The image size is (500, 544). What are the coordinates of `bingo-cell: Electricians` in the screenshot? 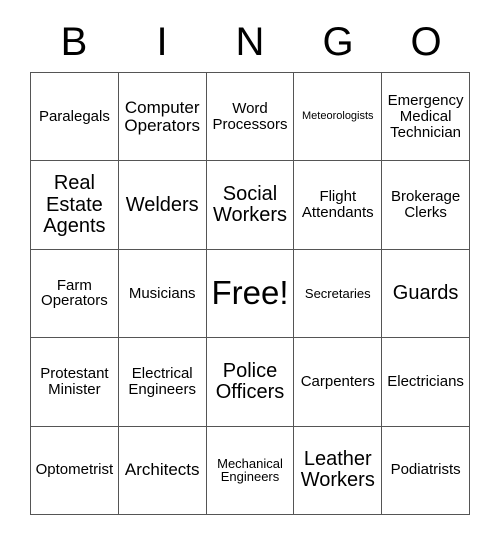 It's located at (426, 382).